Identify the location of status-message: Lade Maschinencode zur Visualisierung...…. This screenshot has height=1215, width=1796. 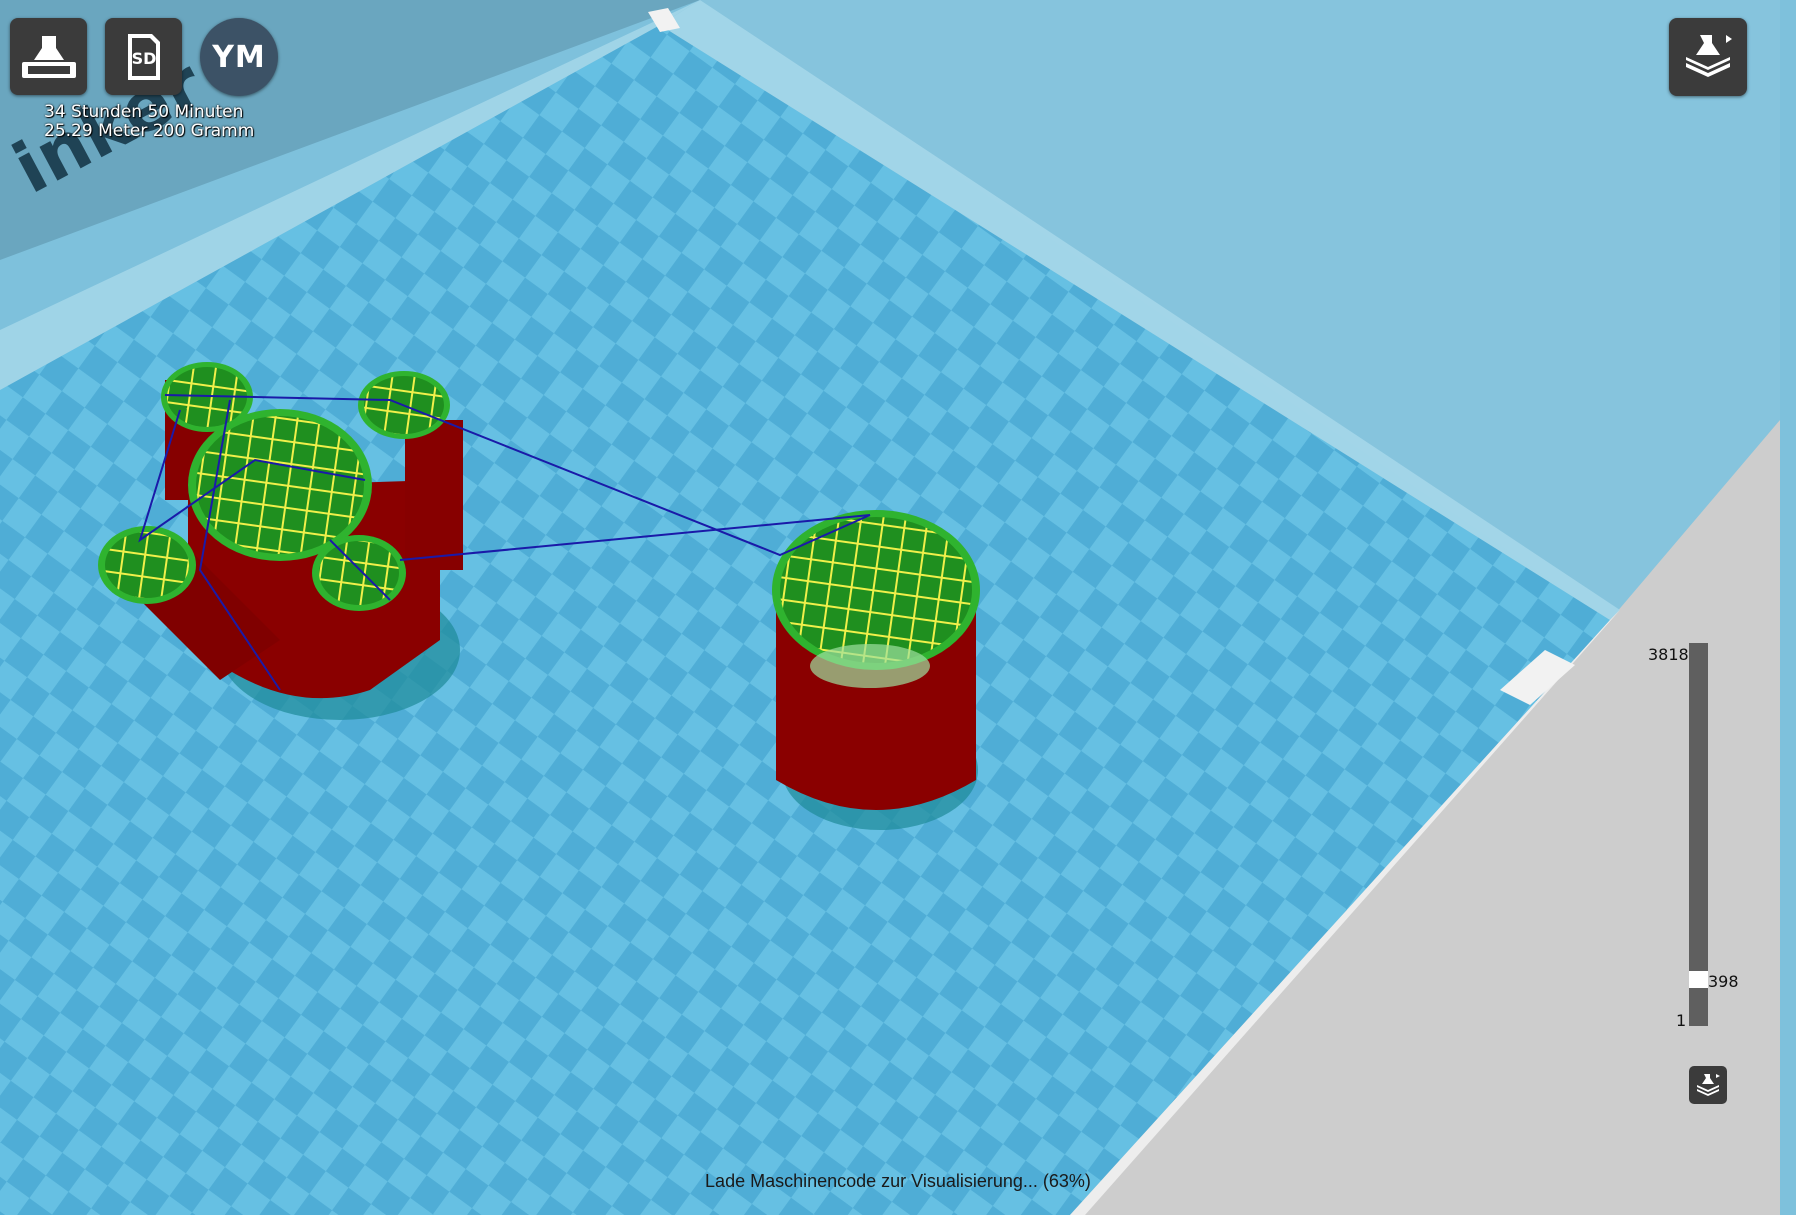
(898, 1181).